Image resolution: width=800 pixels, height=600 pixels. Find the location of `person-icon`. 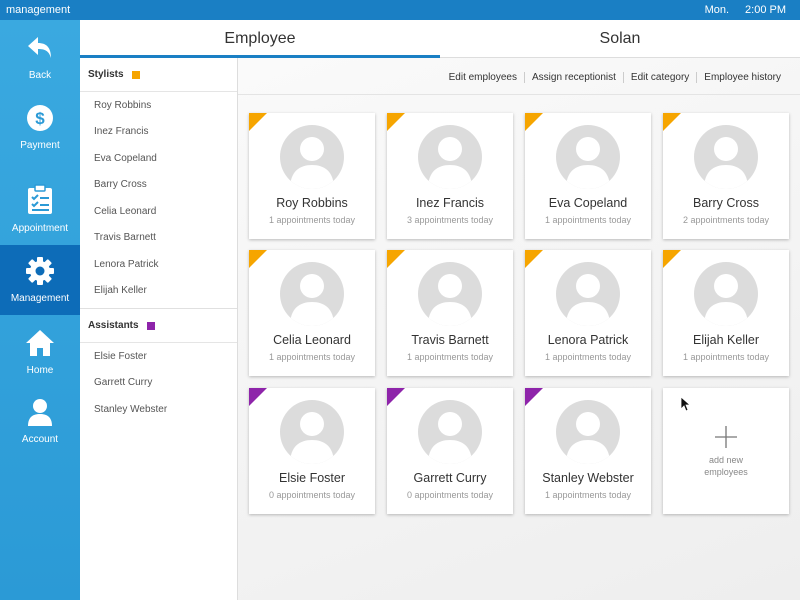

person-icon is located at coordinates (40, 415).